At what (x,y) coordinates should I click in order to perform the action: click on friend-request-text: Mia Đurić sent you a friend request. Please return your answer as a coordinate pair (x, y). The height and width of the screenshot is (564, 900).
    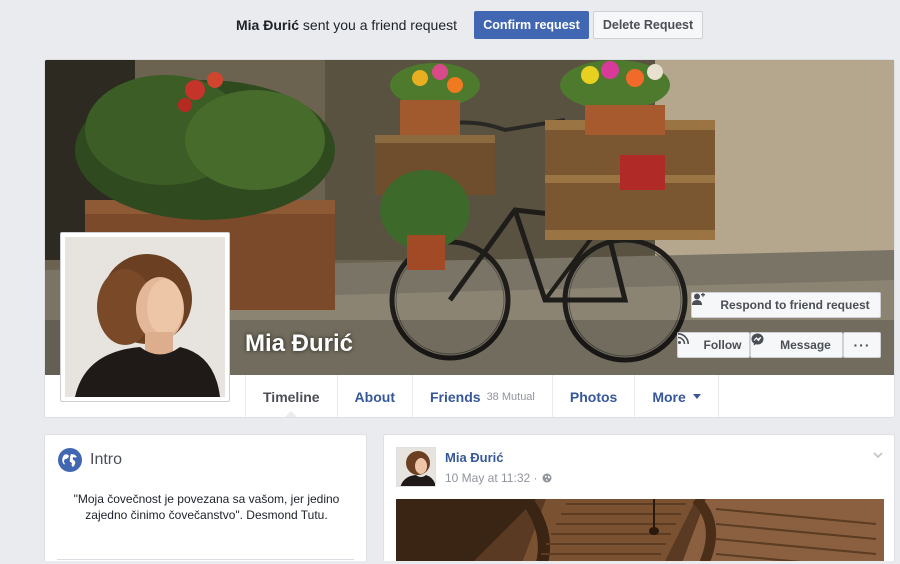
    Looking at the image, I should click on (346, 25).